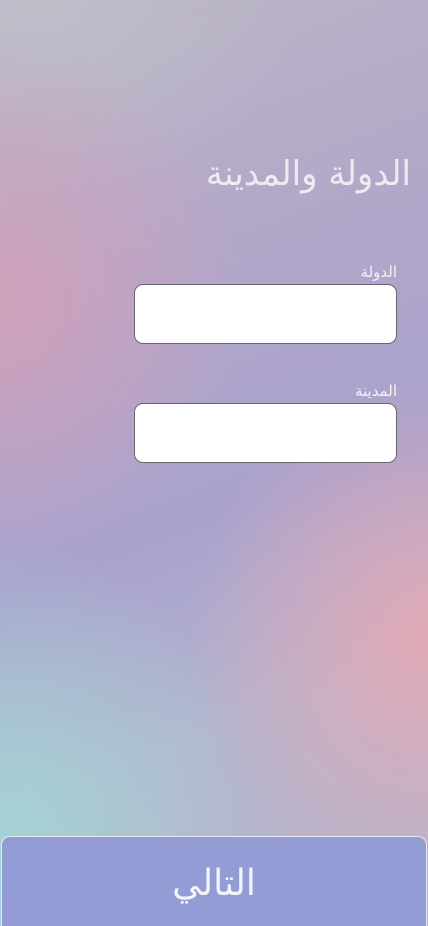 The image size is (428, 926). What do you see at coordinates (214, 881) in the screenshot?
I see `next-button: التالي` at bounding box center [214, 881].